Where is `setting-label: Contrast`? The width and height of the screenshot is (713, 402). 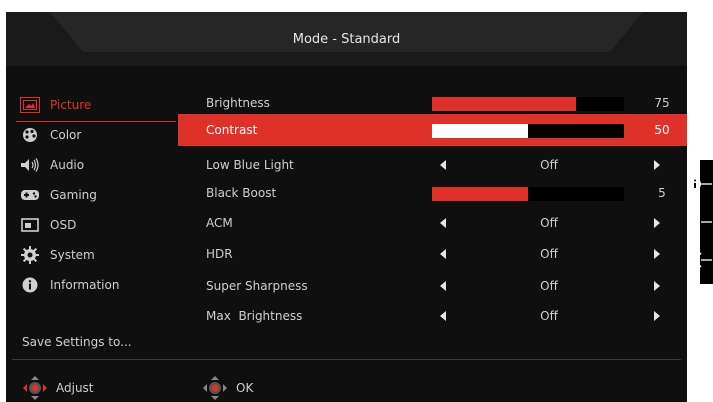 setting-label: Contrast is located at coordinates (232, 130).